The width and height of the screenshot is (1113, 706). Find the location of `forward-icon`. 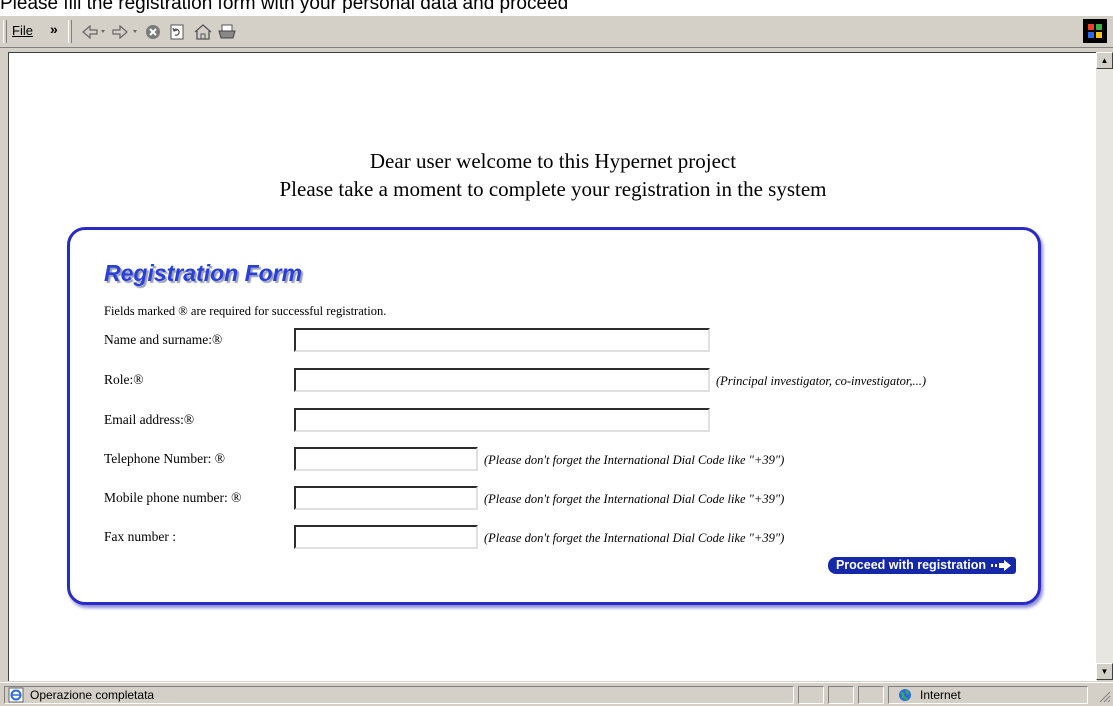

forward-icon is located at coordinates (124, 32).